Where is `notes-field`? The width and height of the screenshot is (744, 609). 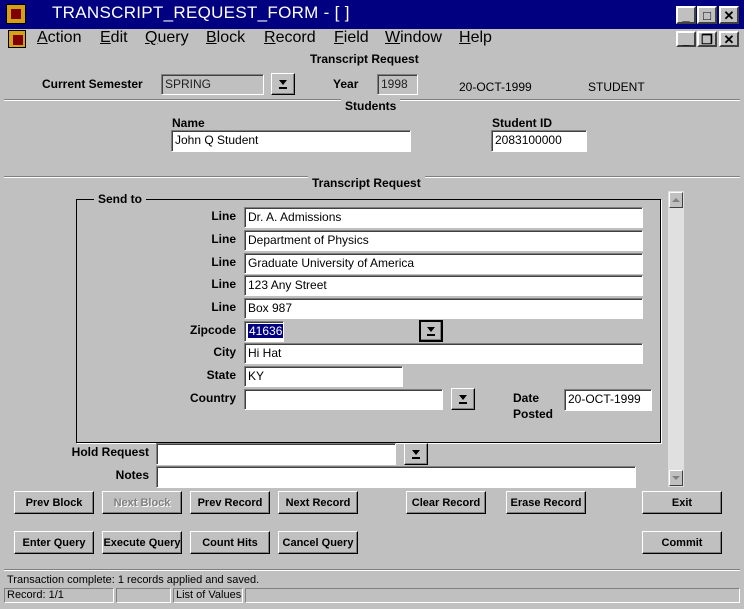
notes-field is located at coordinates (396, 477).